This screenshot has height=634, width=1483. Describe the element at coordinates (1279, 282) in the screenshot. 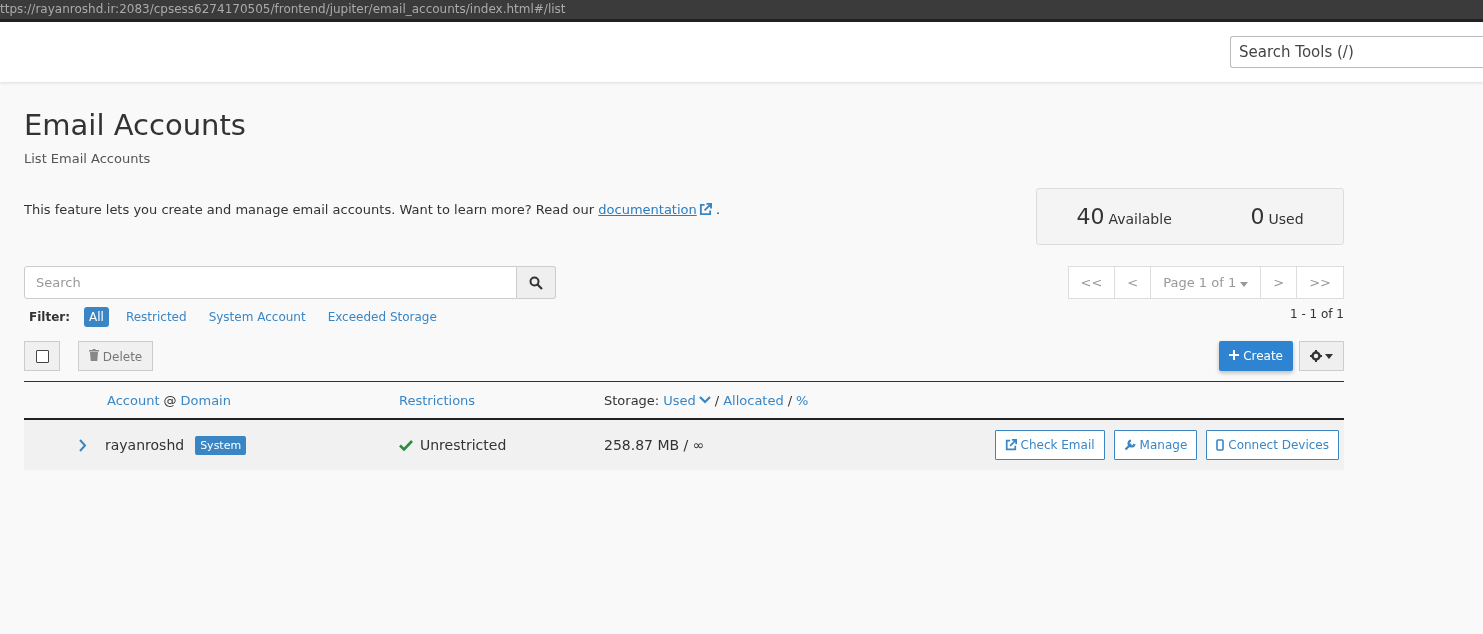

I see `next-page-button: >` at that location.